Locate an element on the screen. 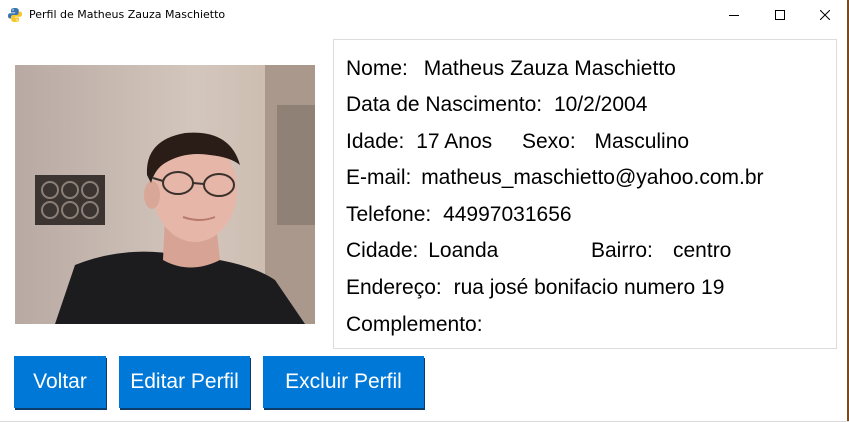 The image size is (849, 422). district-label: Bairro: is located at coordinates (622, 250).